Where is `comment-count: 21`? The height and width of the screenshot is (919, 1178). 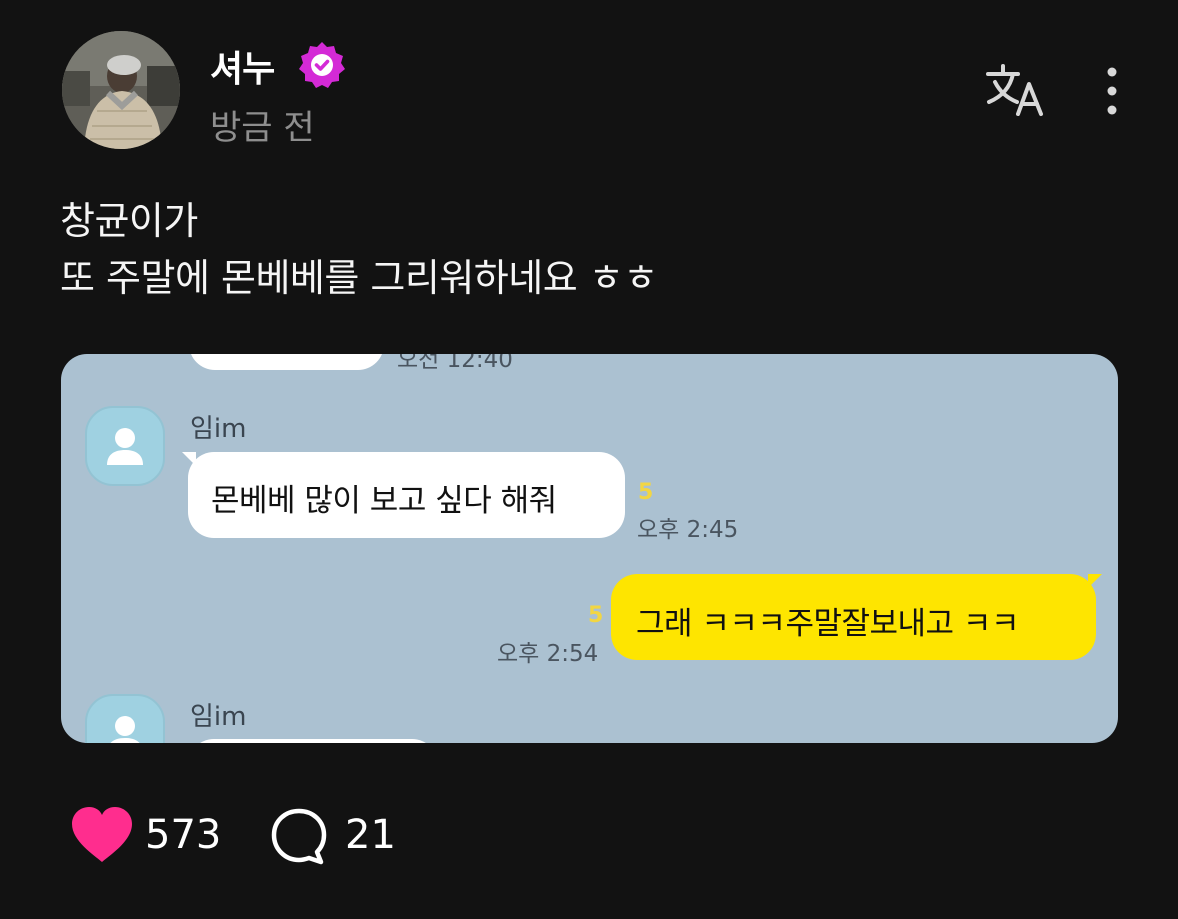 comment-count: 21 is located at coordinates (370, 835).